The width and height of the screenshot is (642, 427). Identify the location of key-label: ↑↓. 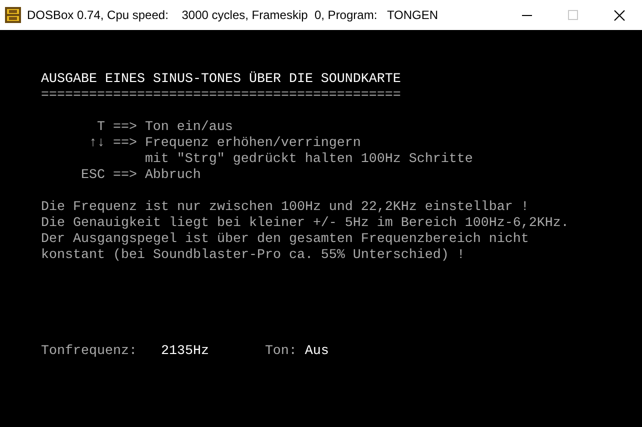
(96, 144).